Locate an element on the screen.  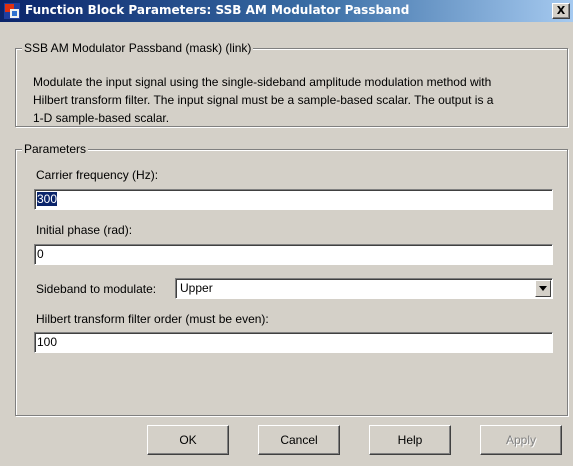
simulink-block-icon is located at coordinates (12, 11).